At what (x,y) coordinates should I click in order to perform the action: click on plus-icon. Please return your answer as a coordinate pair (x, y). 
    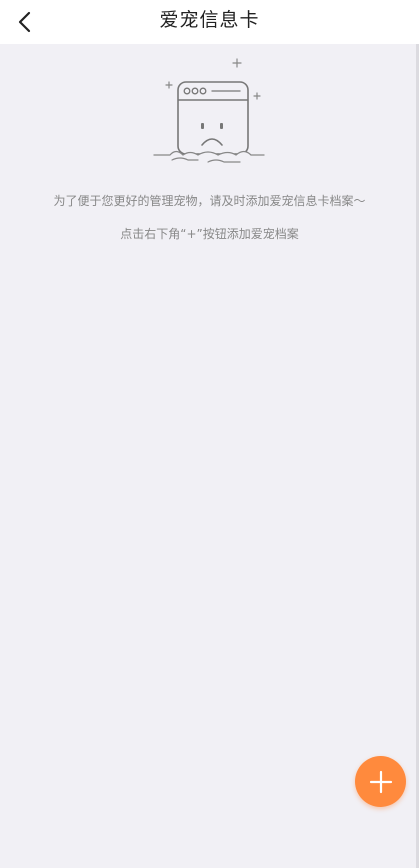
    Looking at the image, I should click on (380, 781).